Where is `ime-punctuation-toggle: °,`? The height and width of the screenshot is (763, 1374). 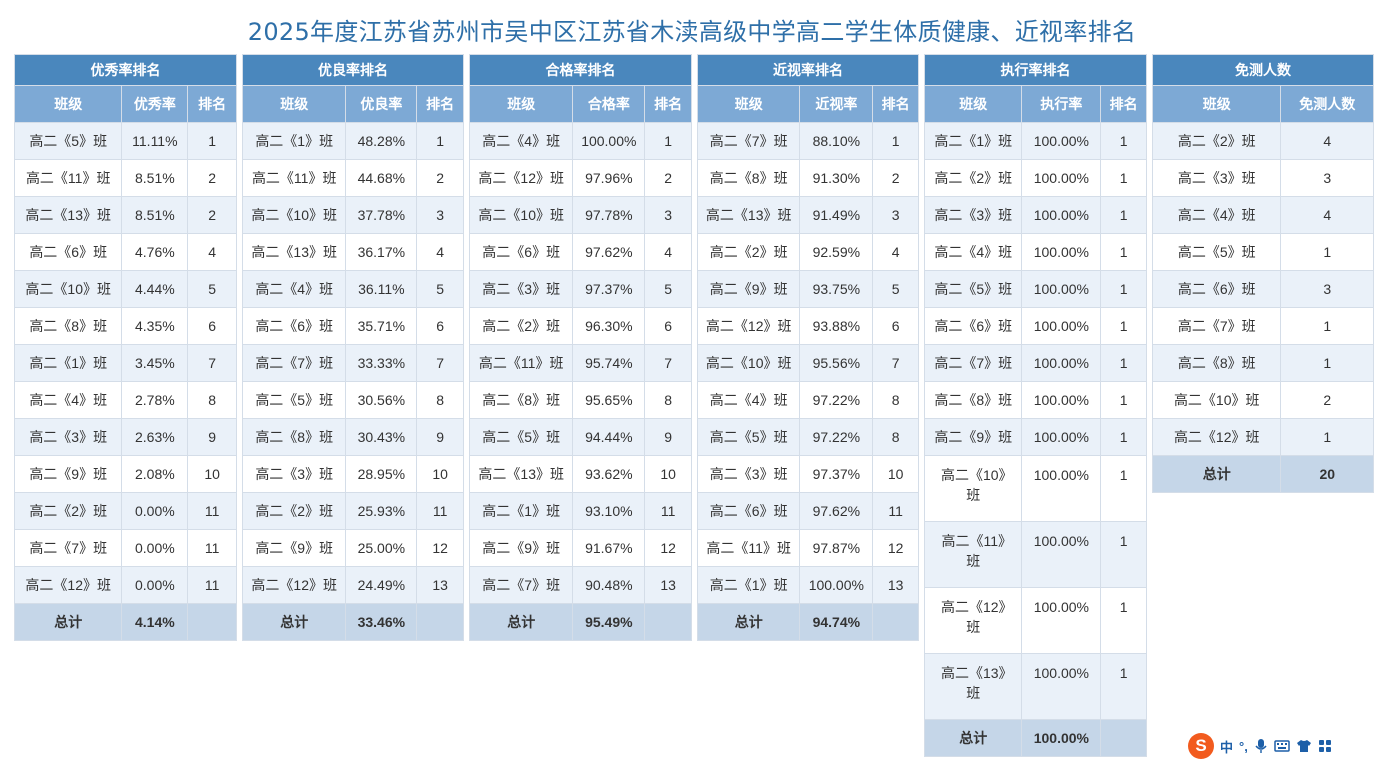 ime-punctuation-toggle: °, is located at coordinates (1243, 746).